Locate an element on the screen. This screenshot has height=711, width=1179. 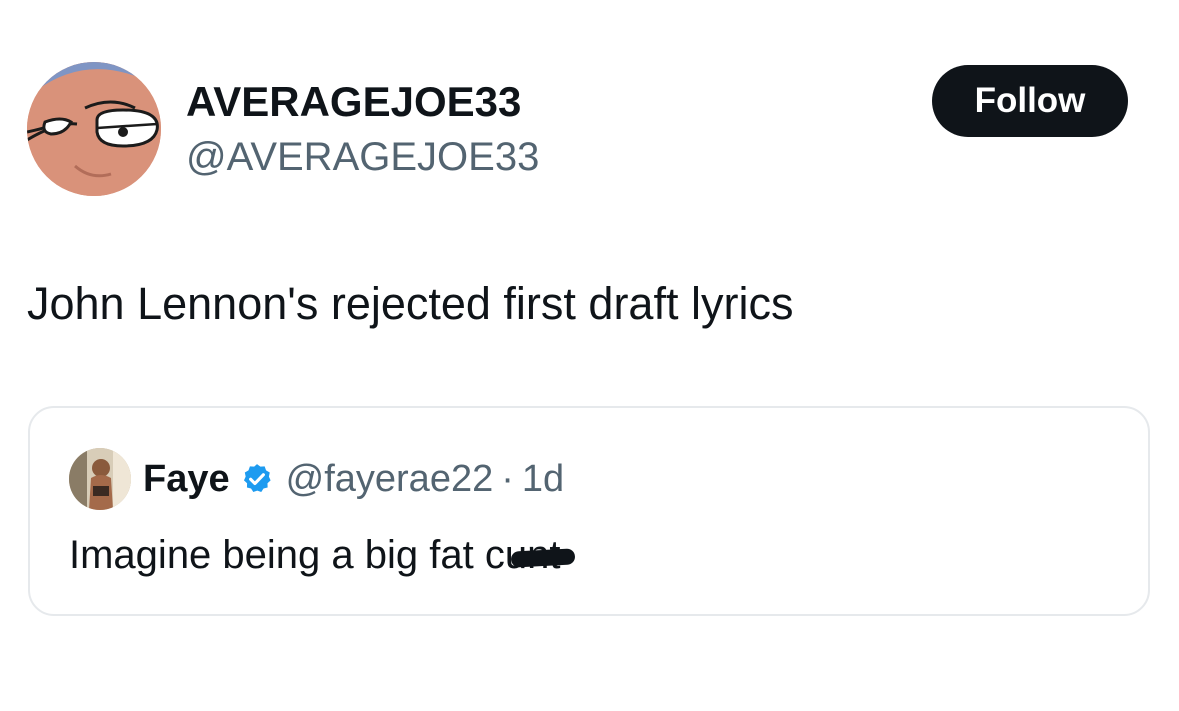
quote-timestamp: 1d is located at coordinates (543, 479).